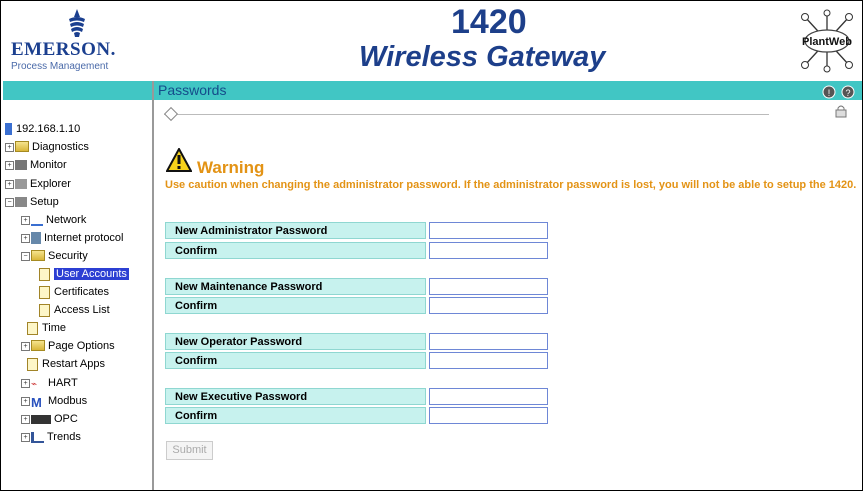 Image resolution: width=863 pixels, height=491 pixels. What do you see at coordinates (488, 360) in the screenshot?
I see `oper-confirm-input` at bounding box center [488, 360].